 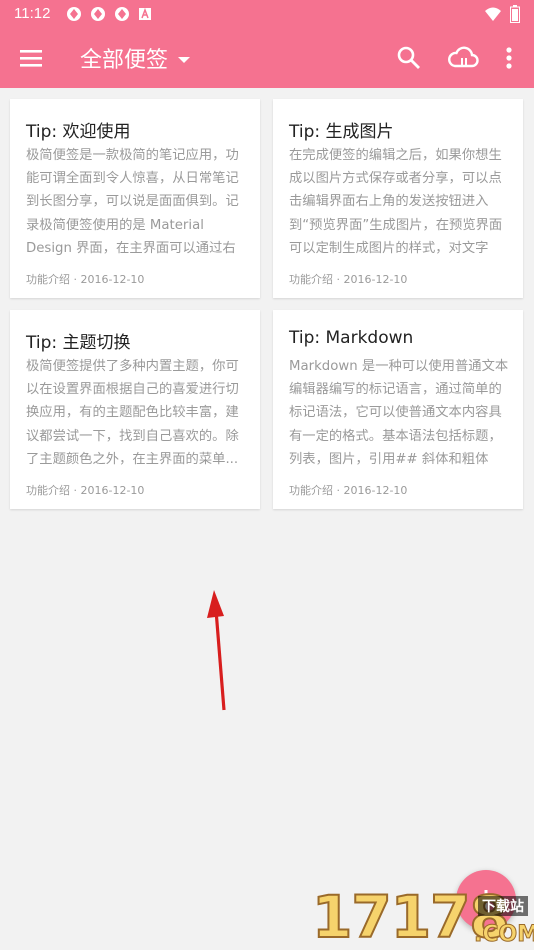 I want to click on more-options-button, so click(x=509, y=58).